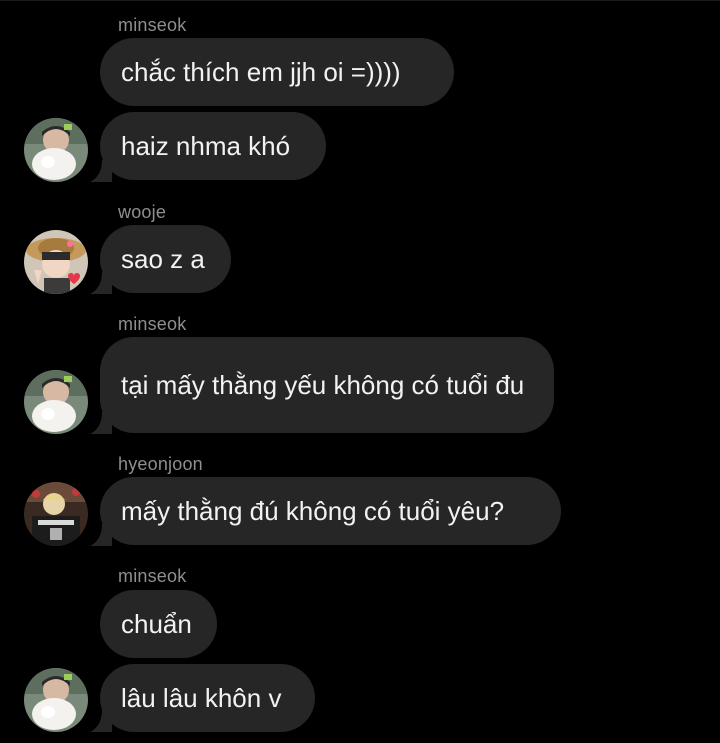  I want to click on message-bubble: sao z a, so click(165, 259).